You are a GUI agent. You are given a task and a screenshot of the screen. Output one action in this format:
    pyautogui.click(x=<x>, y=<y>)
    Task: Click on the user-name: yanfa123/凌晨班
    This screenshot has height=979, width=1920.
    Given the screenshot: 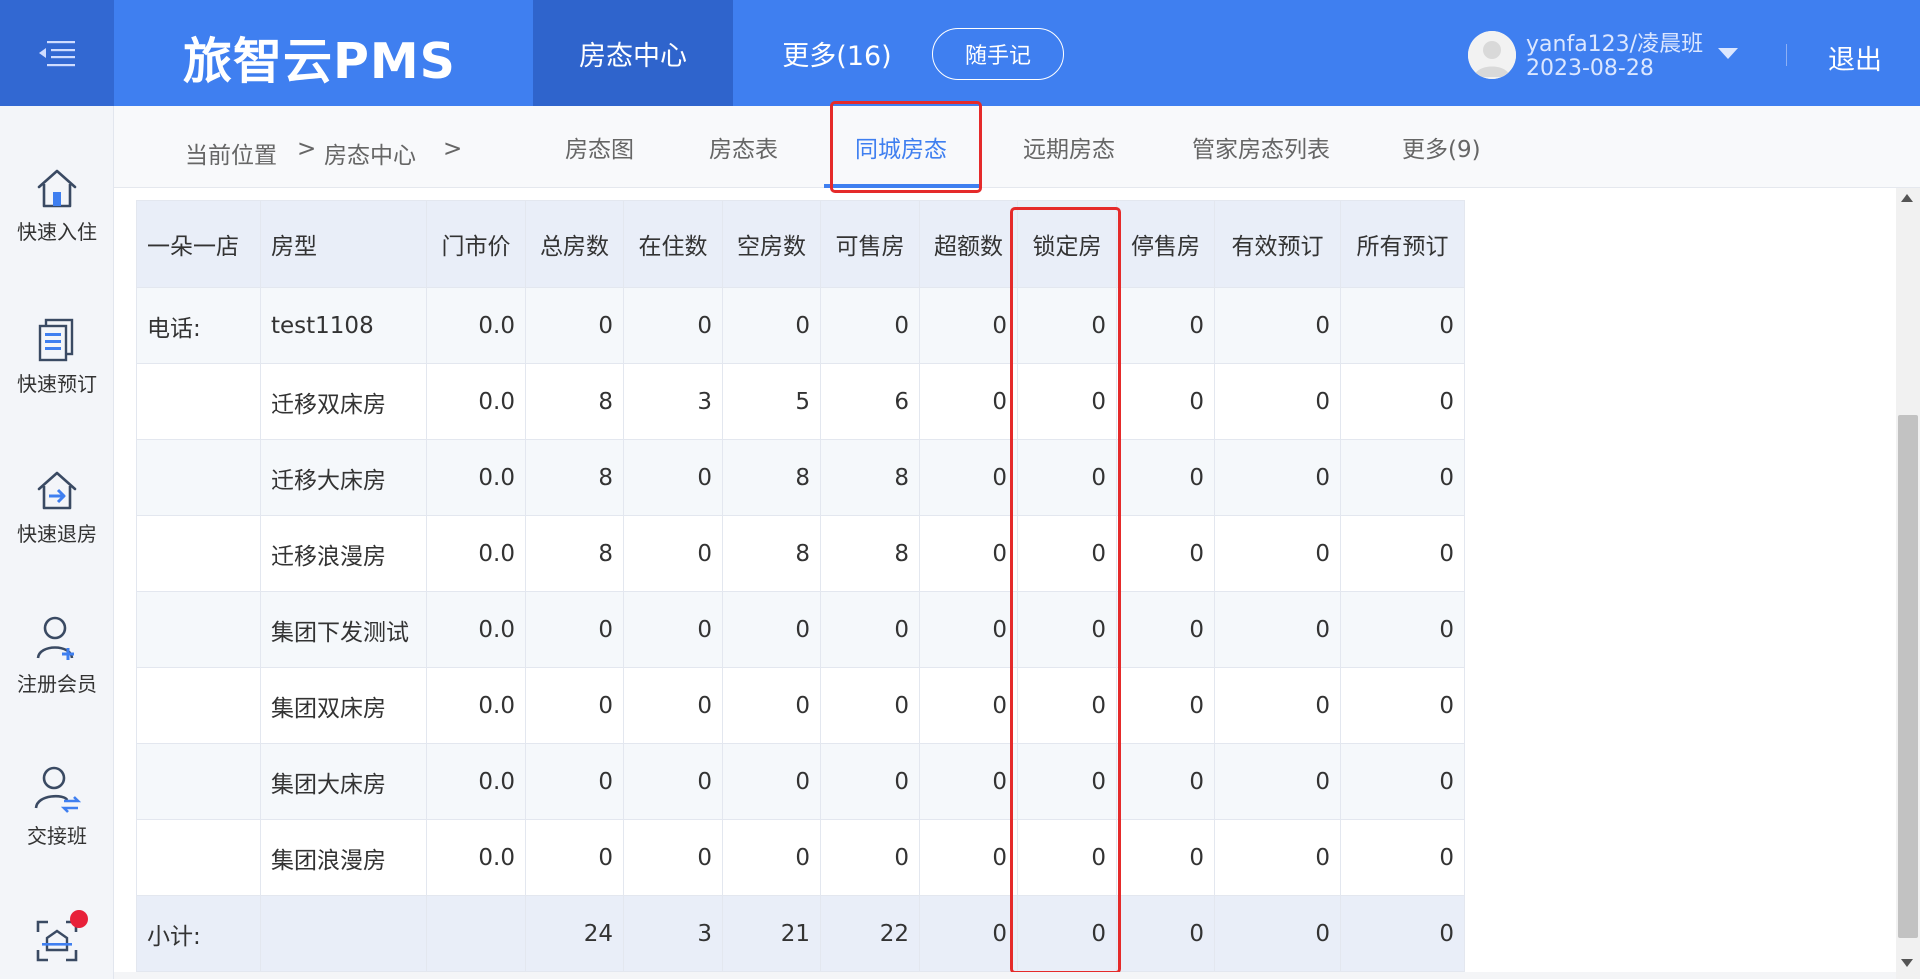 What is the action you would take?
    pyautogui.click(x=1615, y=44)
    